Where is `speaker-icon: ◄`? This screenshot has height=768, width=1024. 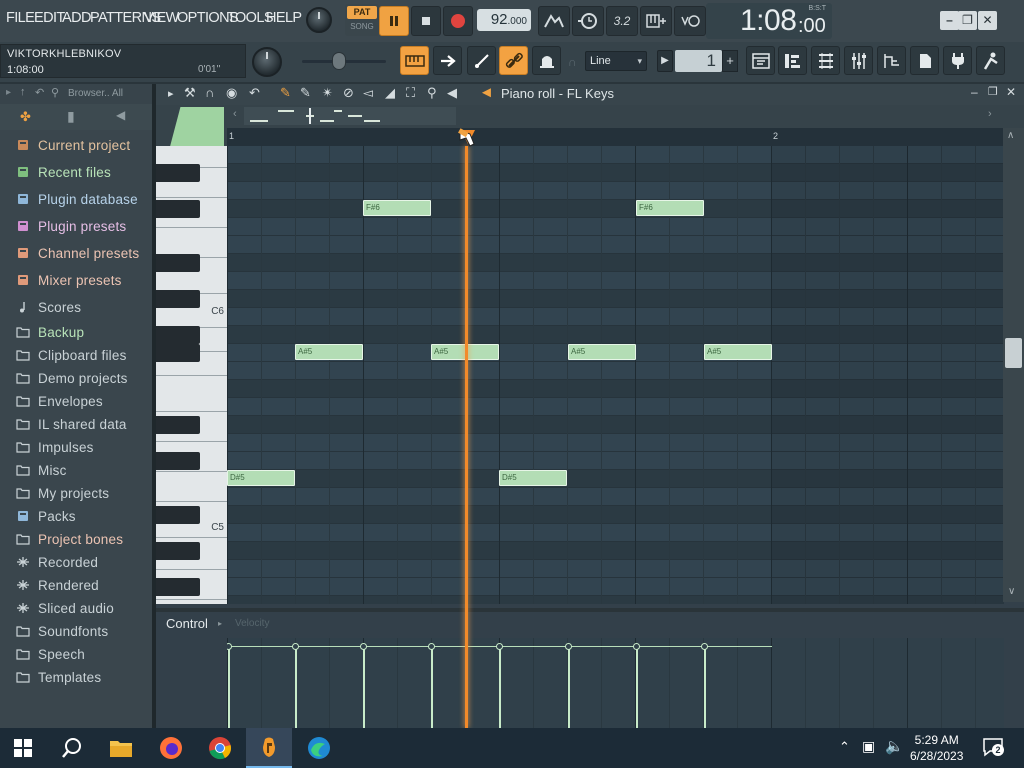
speaker-icon: ◄ is located at coordinates (486, 92).